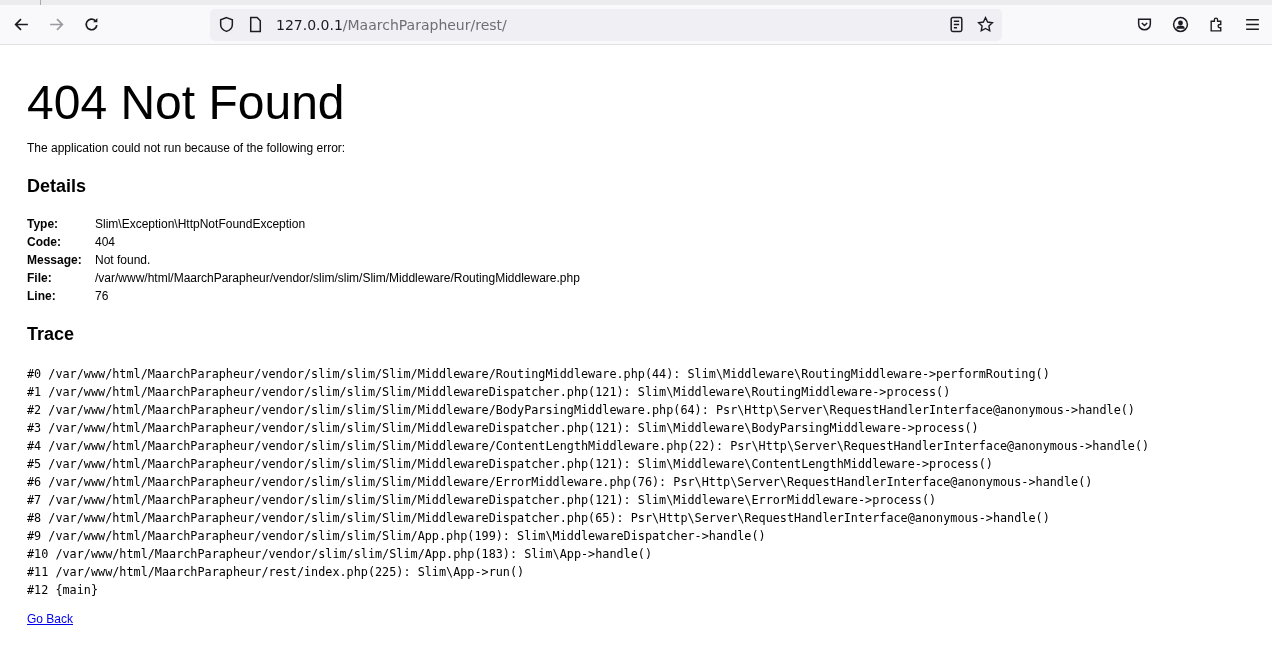 This screenshot has width=1272, height=648. I want to click on detail-value: Not found., so click(123, 260).